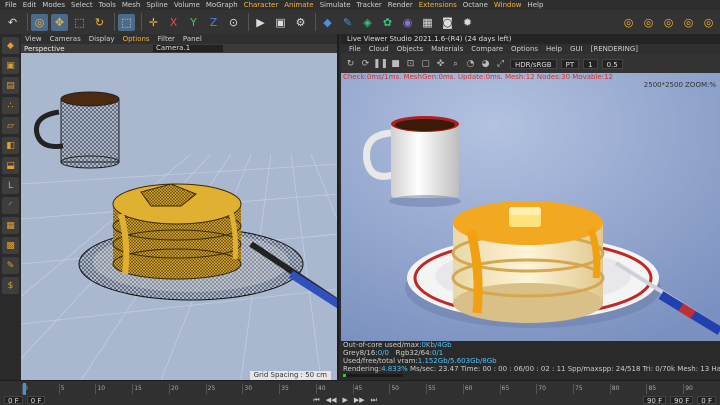 The width and height of the screenshot is (720, 405). I want to click on lv-menu-file: File, so click(355, 49).